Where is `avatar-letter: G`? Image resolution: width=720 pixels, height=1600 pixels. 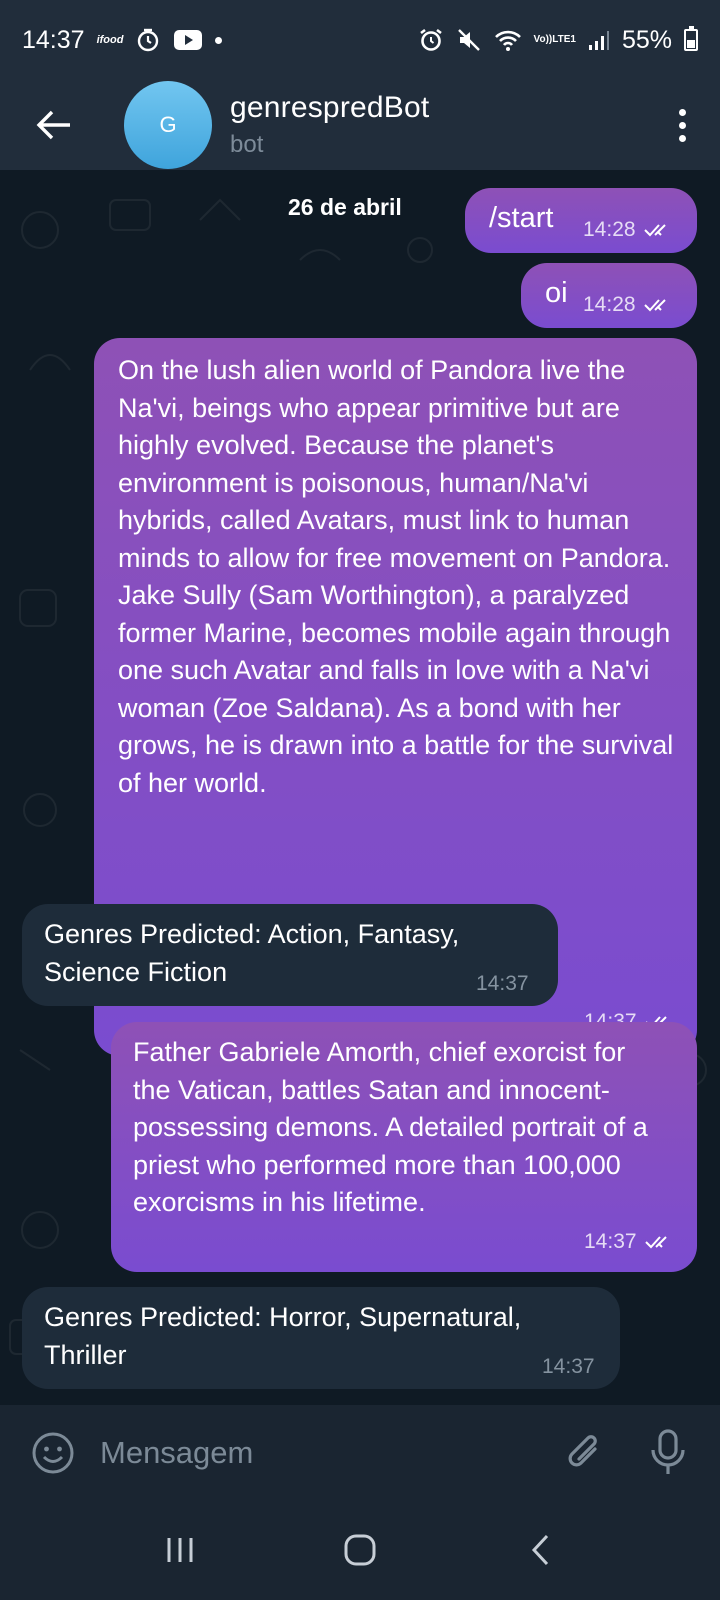
avatar-letter: G is located at coordinates (168, 124).